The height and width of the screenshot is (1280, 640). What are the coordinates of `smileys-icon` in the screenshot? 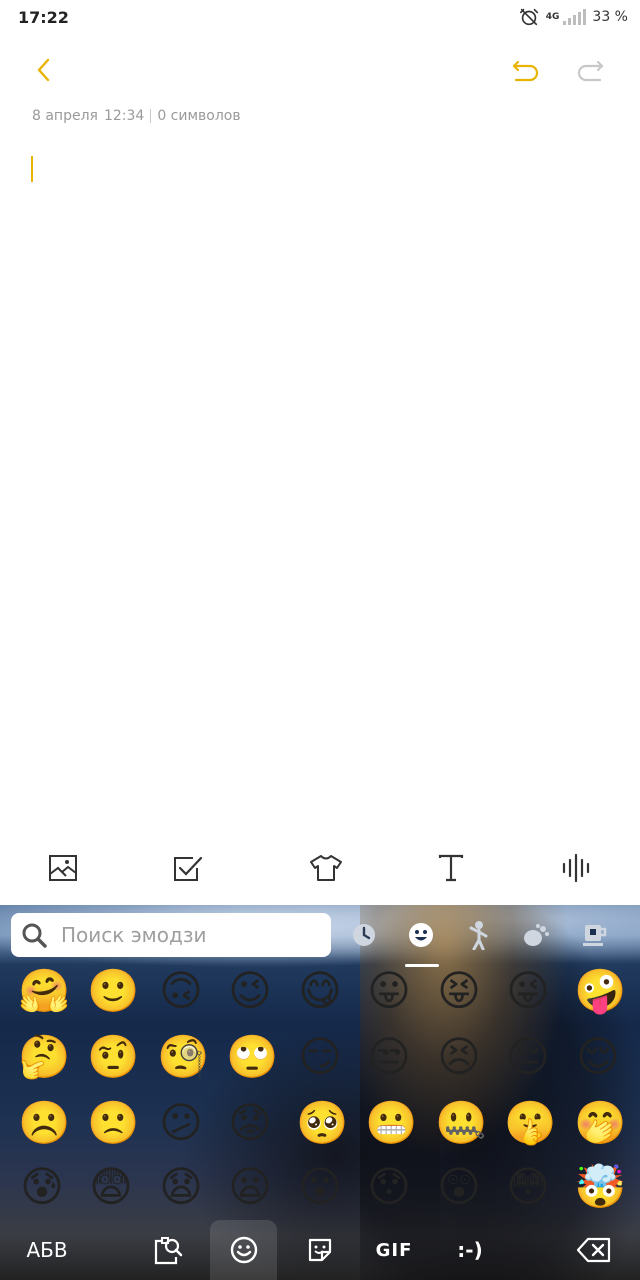 It's located at (421, 935).